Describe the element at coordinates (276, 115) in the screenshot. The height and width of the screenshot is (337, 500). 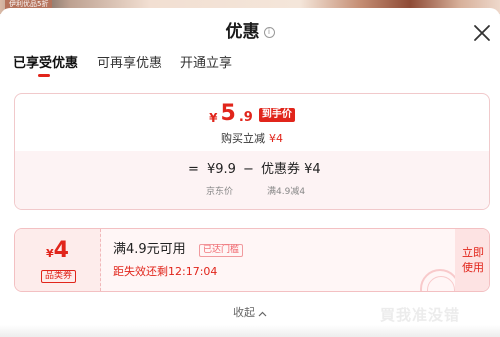
I see `final-price-tag: 到手价` at that location.